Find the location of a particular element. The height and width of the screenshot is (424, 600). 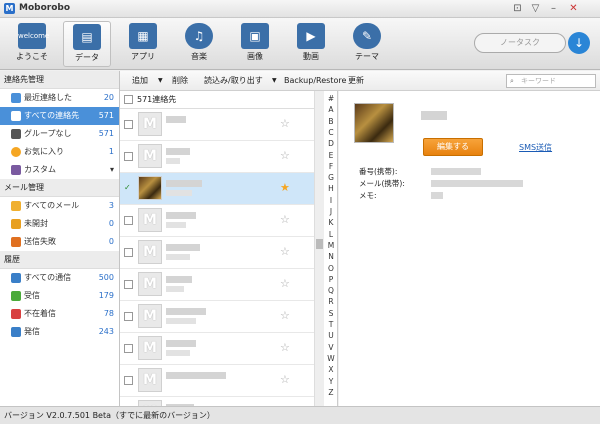

alpha-index-letter: N is located at coordinates (331, 256).